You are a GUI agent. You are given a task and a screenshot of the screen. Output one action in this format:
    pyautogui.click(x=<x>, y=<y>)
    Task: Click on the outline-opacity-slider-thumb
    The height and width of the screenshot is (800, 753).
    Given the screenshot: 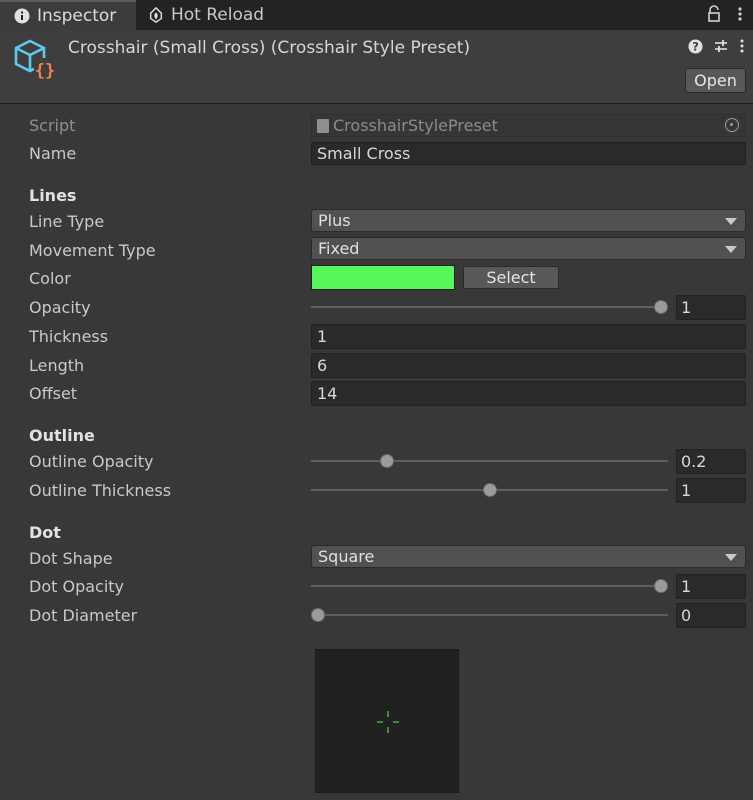 What is the action you would take?
    pyautogui.click(x=386, y=461)
    